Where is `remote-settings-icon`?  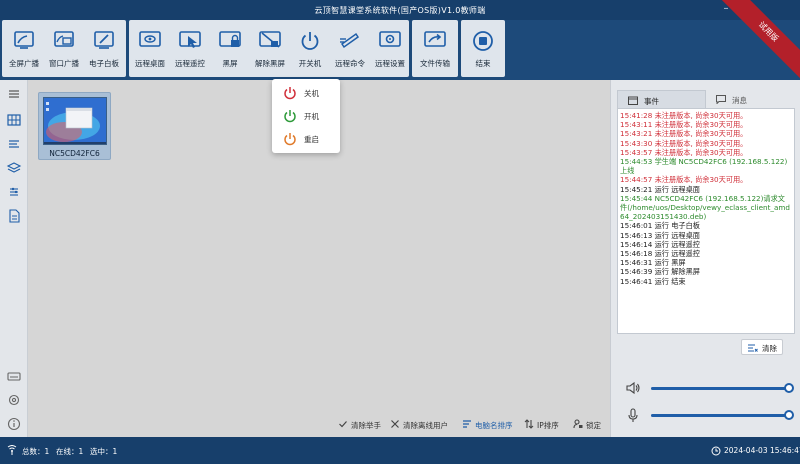 remote-settings-icon is located at coordinates (390, 39).